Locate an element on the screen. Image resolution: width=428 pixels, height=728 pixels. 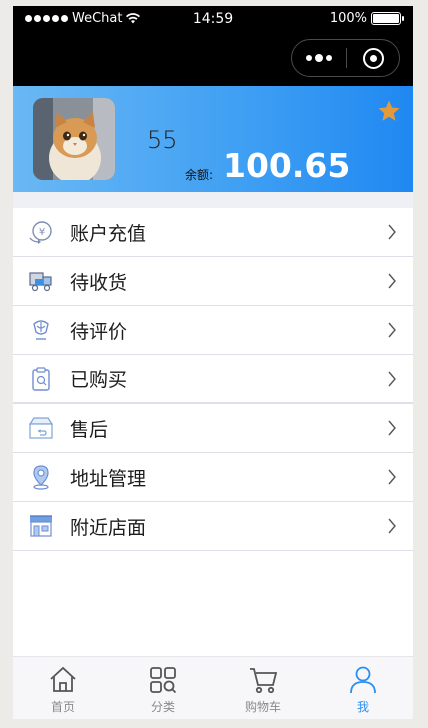
after-sales-icon is located at coordinates (41, 428).